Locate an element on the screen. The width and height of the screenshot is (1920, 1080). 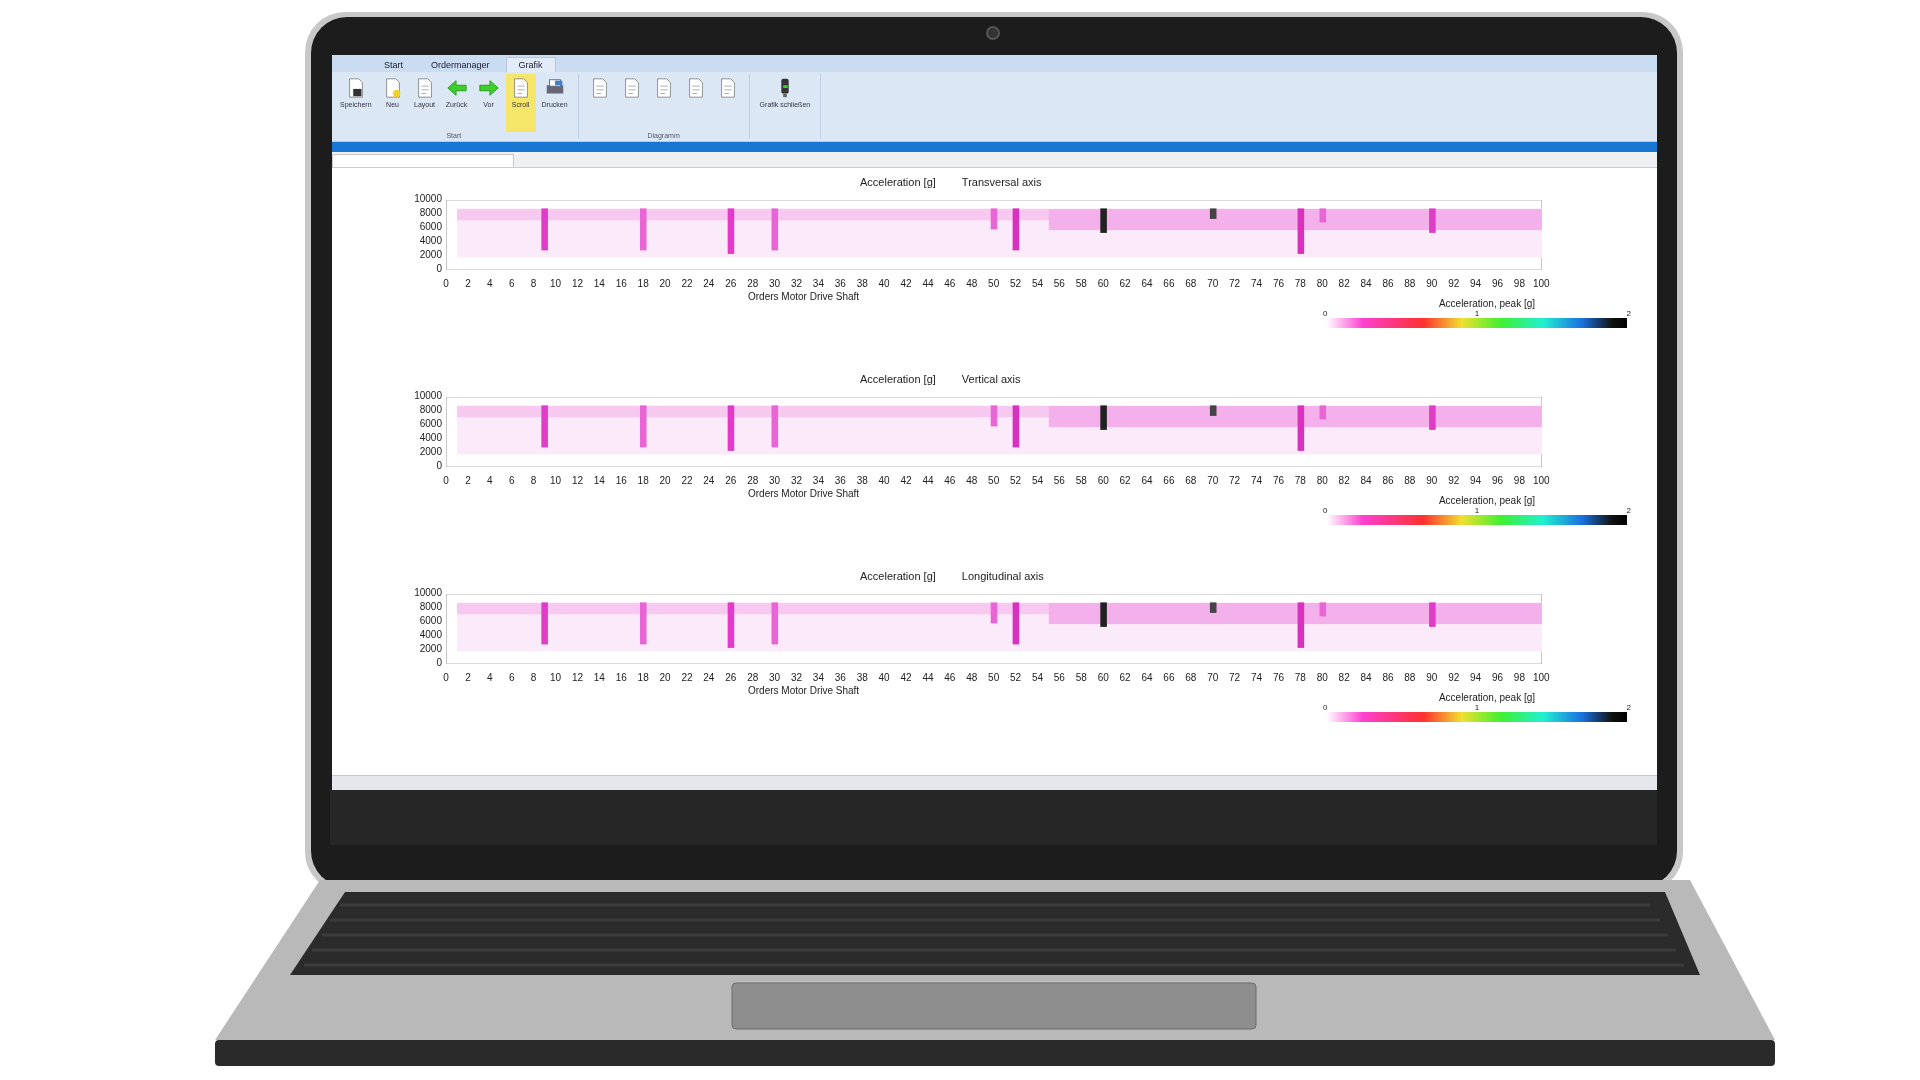
x-tick-label: 62 is located at coordinates (1125, 480).